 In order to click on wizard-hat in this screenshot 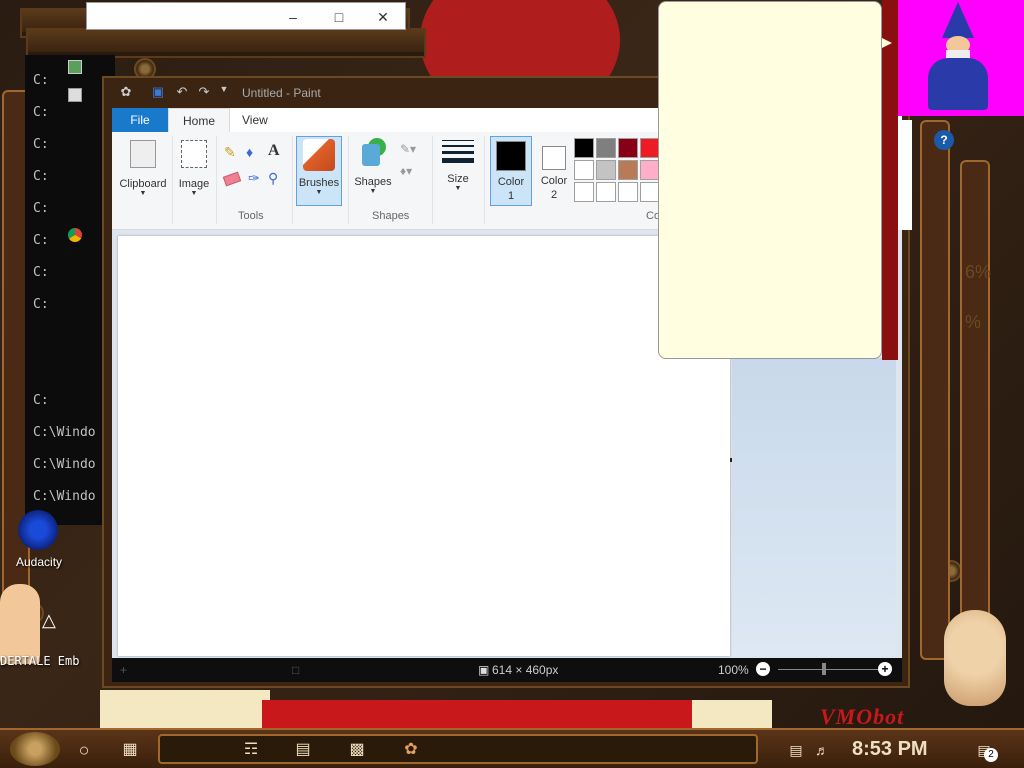, I will do `click(958, 20)`.